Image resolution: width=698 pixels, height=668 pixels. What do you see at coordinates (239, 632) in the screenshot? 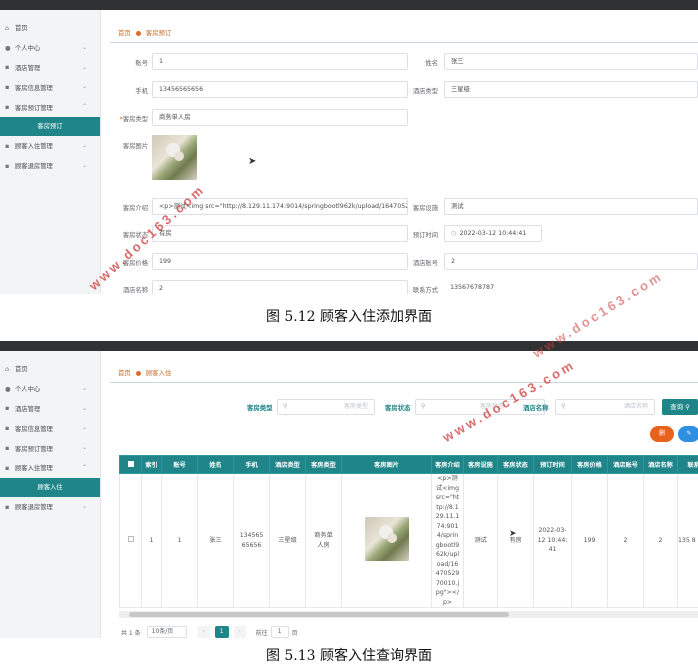
I see `next-page-button: ›` at bounding box center [239, 632].